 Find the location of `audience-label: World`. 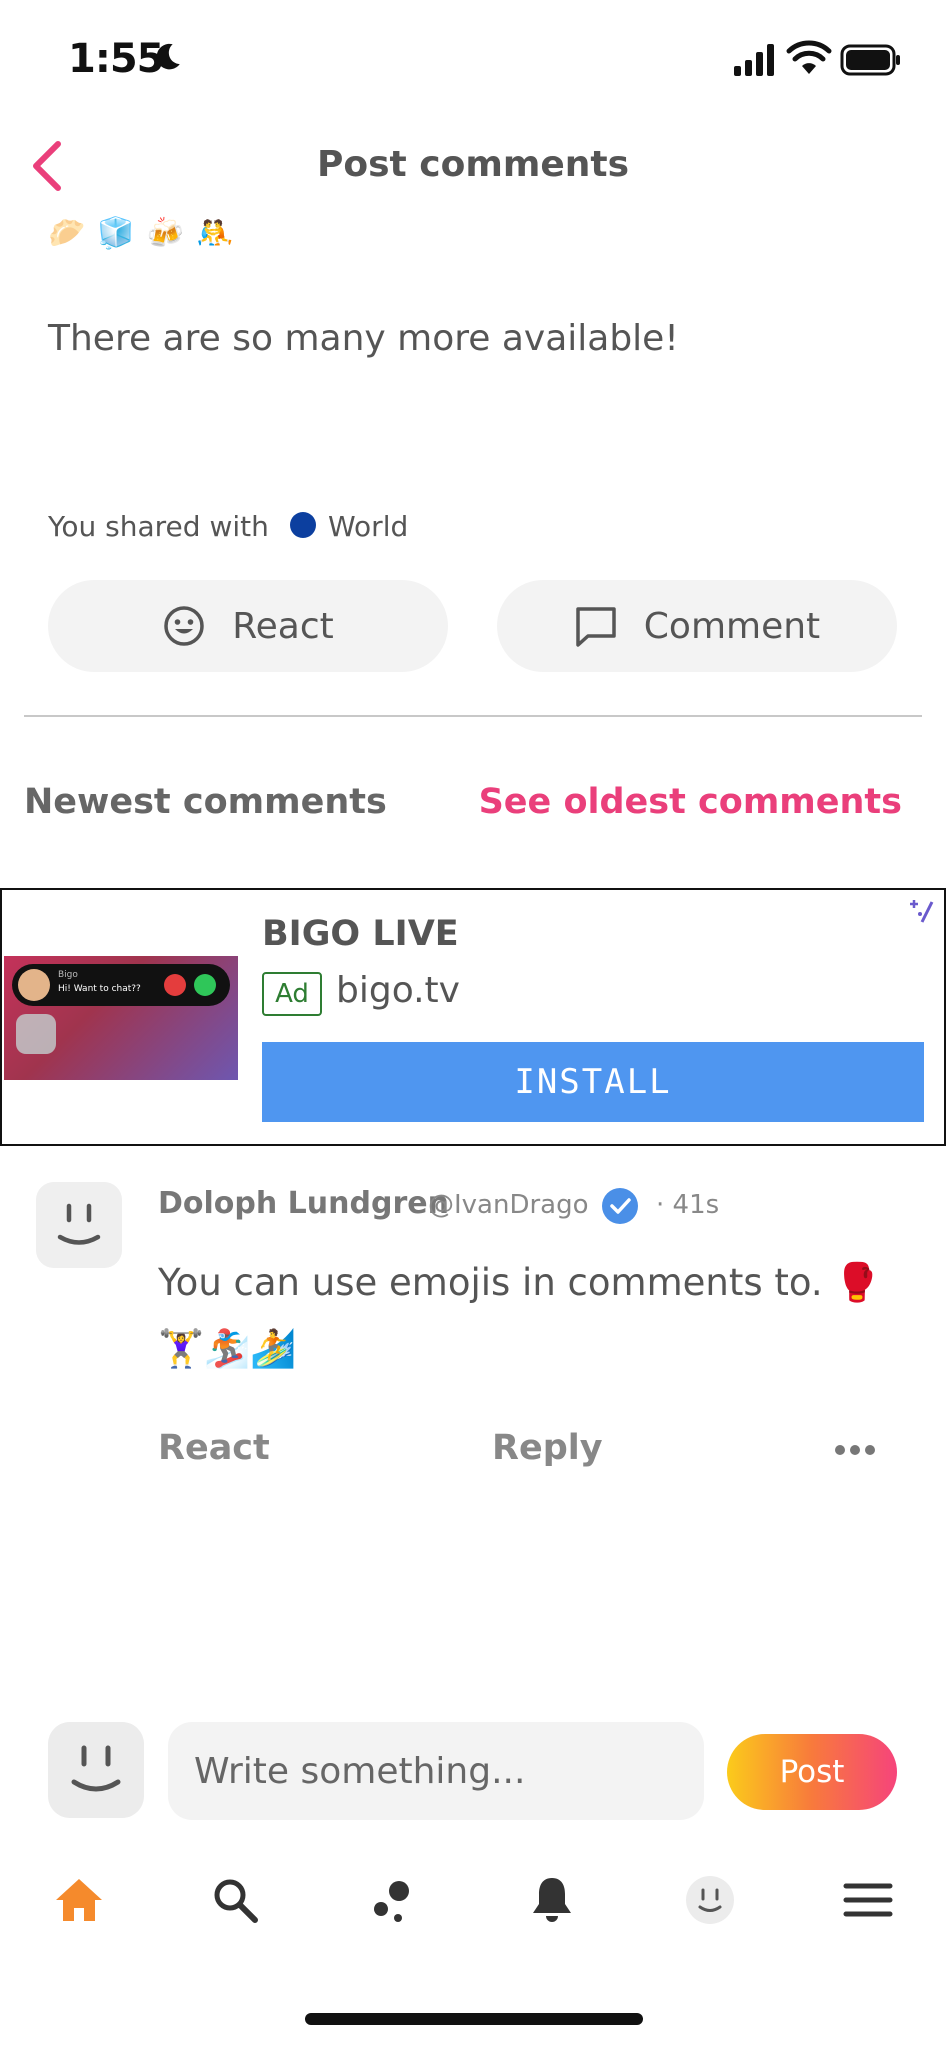

audience-label: World is located at coordinates (368, 526).